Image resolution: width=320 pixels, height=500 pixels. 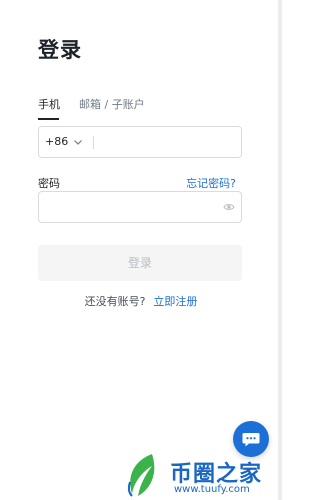 I want to click on watermark-url: www.tuufy.com, so click(x=212, y=489).